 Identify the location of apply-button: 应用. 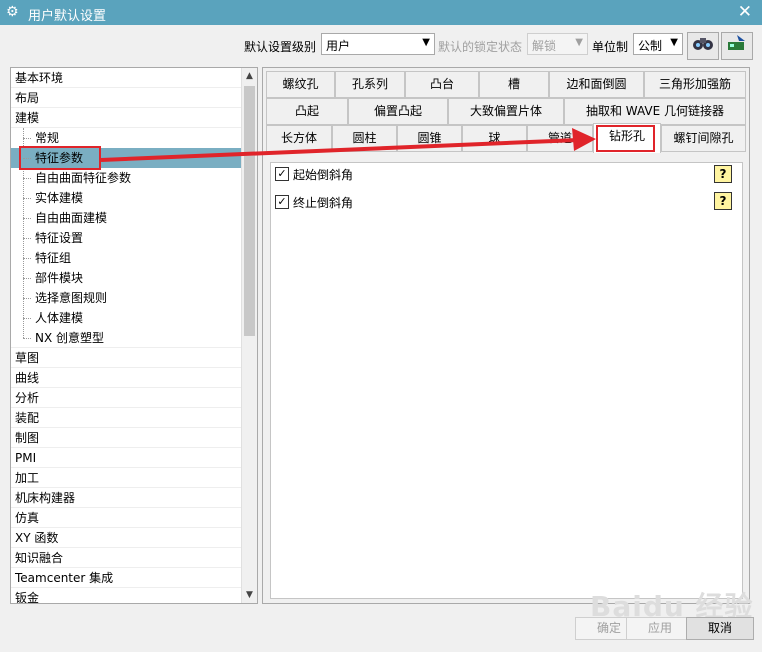
(660, 628).